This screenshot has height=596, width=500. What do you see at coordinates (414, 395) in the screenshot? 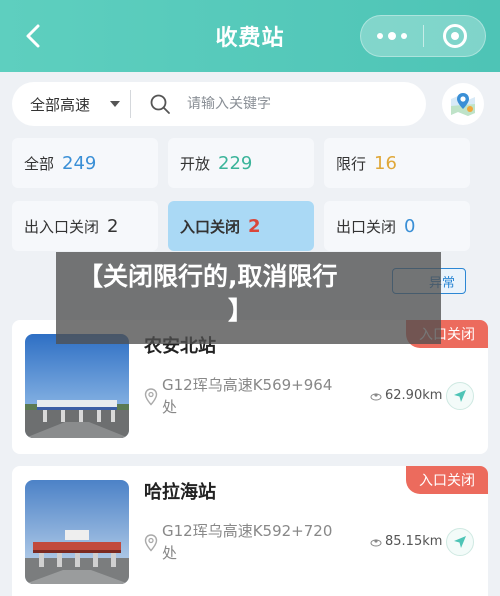
I see `distance-value: 62.90km` at bounding box center [414, 395].